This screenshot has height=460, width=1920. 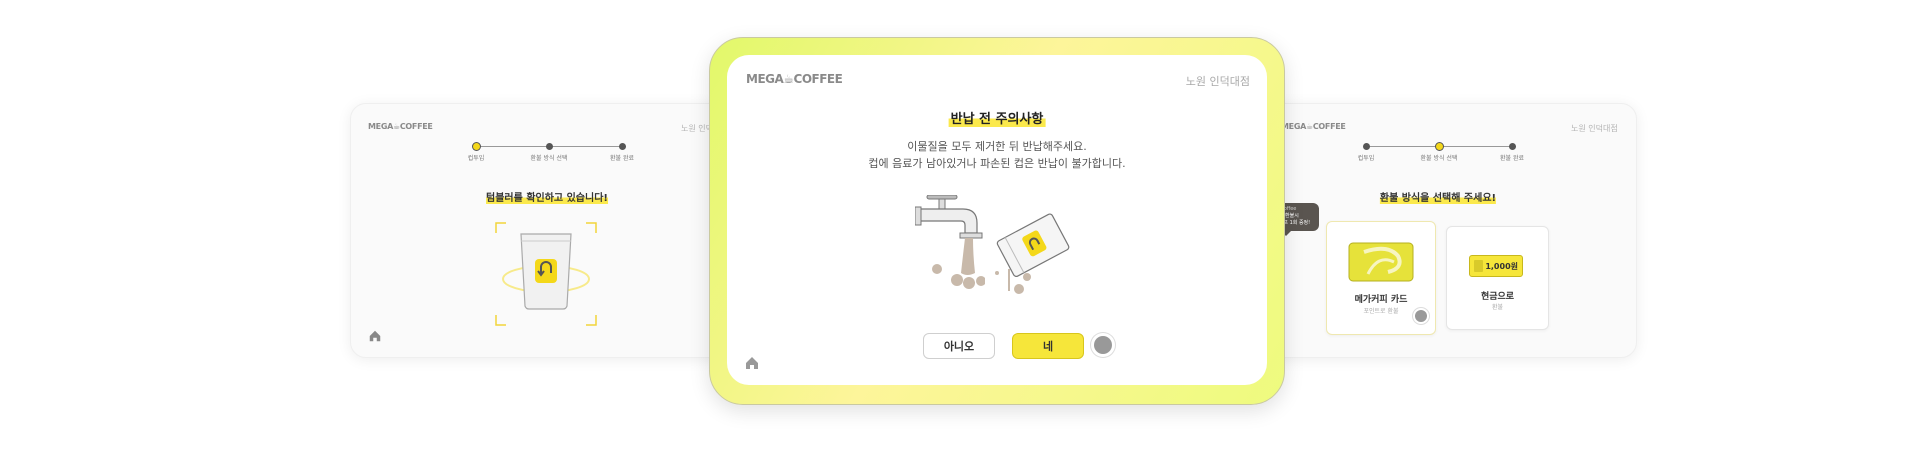 I want to click on notice-message-line-2: 컵에 음료가 남아있거나 파손된 컵은 반납이 불가합니다., so click(x=997, y=163).